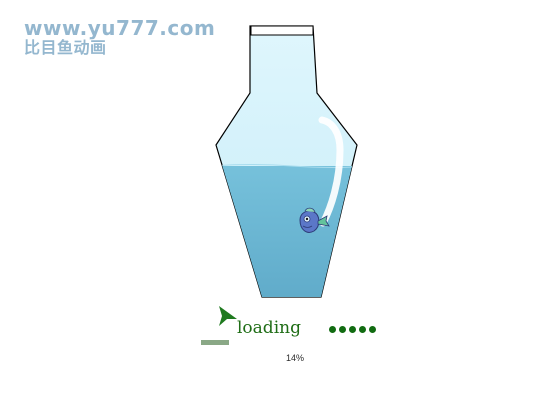 The image size is (550, 400). Describe the element at coordinates (295, 358) in the screenshot. I see `progress-percent: 14%` at that location.